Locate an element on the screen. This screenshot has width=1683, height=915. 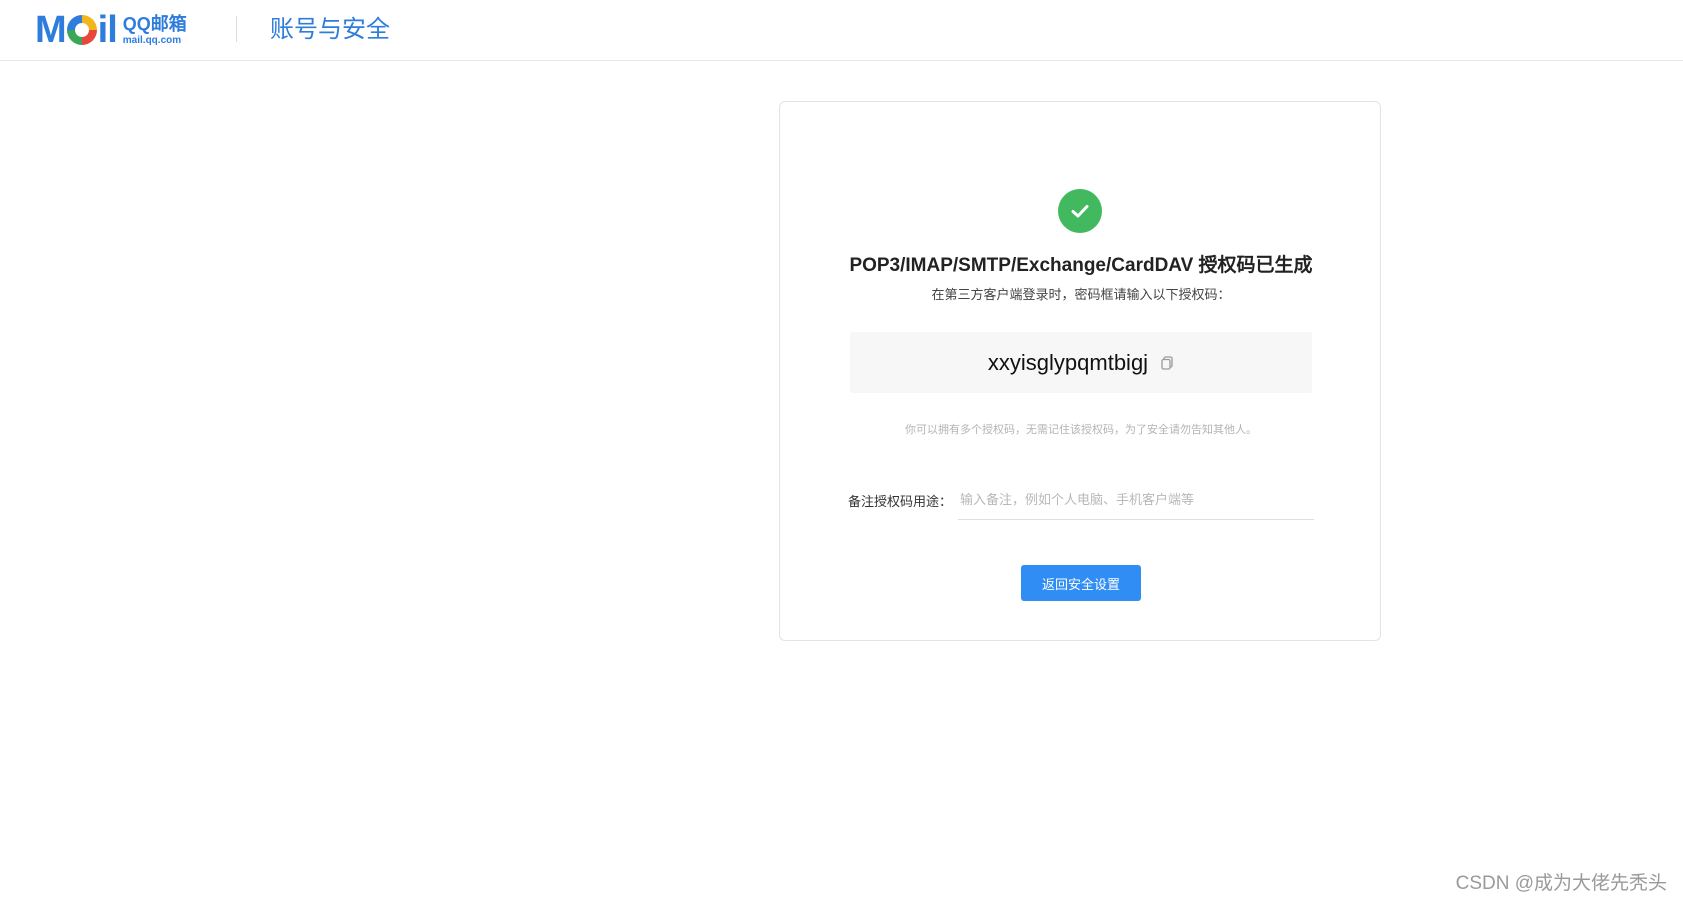
logo-side-text: QQ邮箱 mail.qq.com is located at coordinates (155, 30).